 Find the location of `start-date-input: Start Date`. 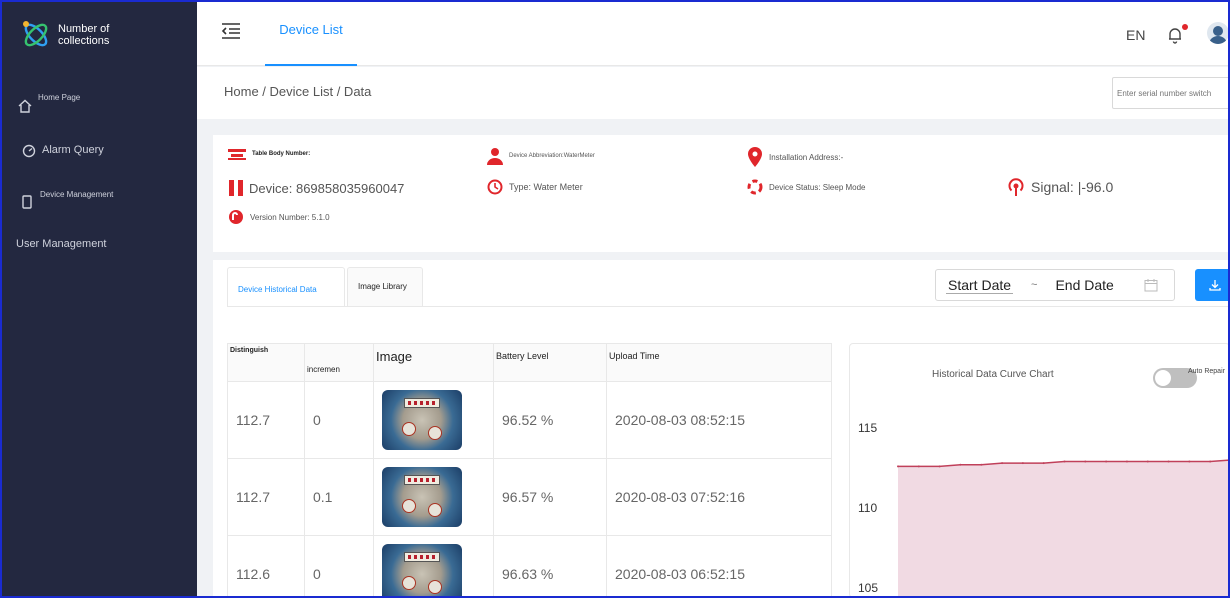

start-date-input: Start Date is located at coordinates (980, 285).